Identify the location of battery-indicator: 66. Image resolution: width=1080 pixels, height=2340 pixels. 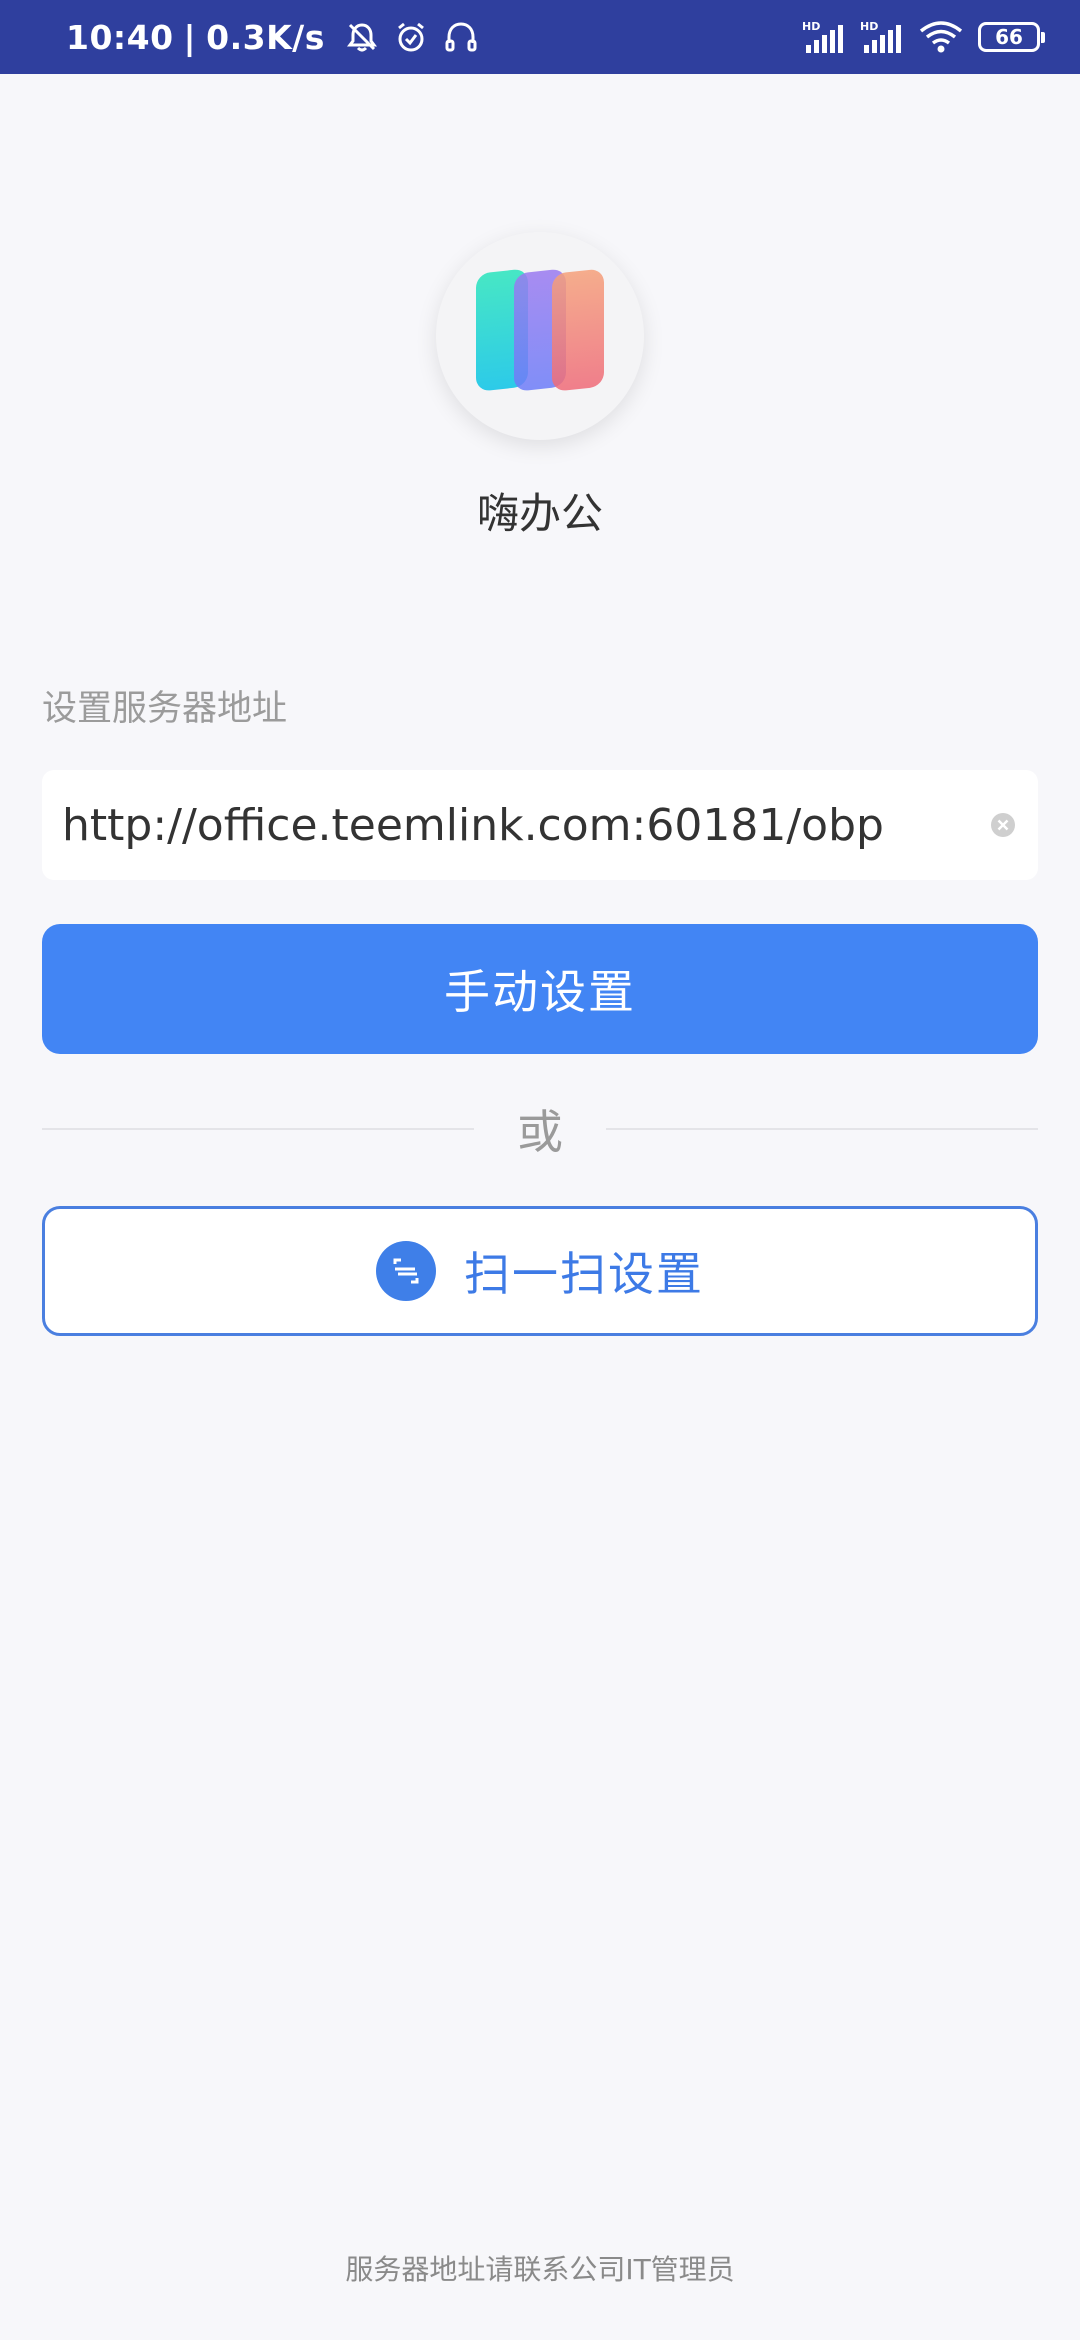
(1011, 37).